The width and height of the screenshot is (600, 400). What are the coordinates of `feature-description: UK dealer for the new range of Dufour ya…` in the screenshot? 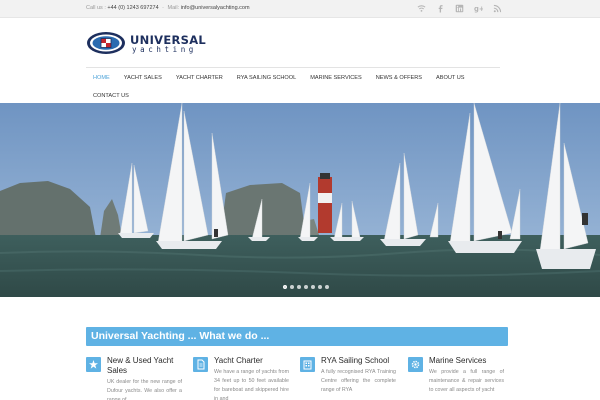 It's located at (144, 389).